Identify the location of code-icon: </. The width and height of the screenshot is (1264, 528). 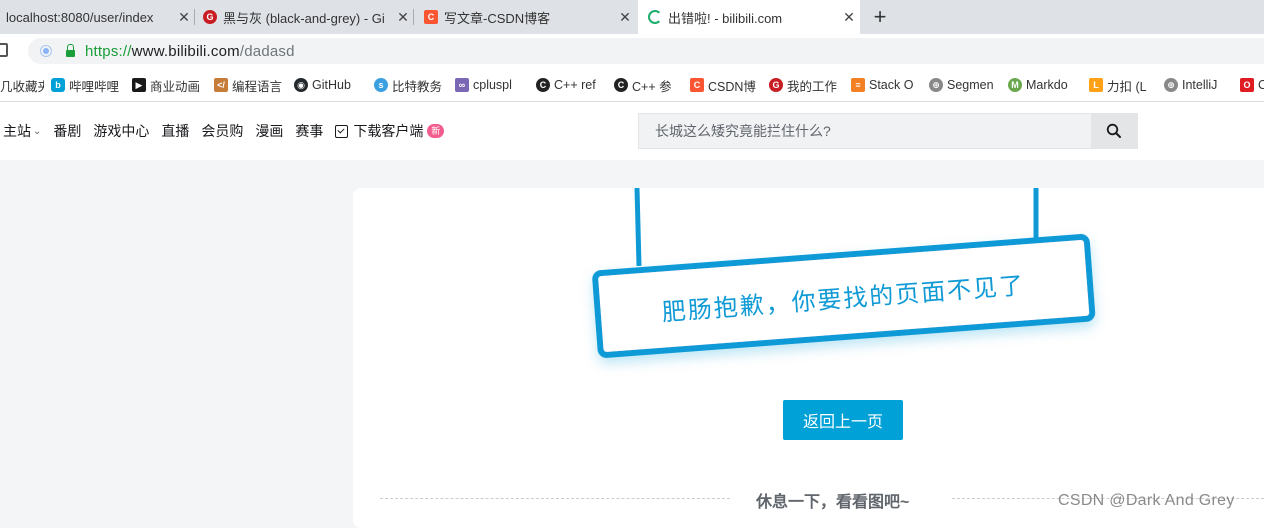
(221, 85).